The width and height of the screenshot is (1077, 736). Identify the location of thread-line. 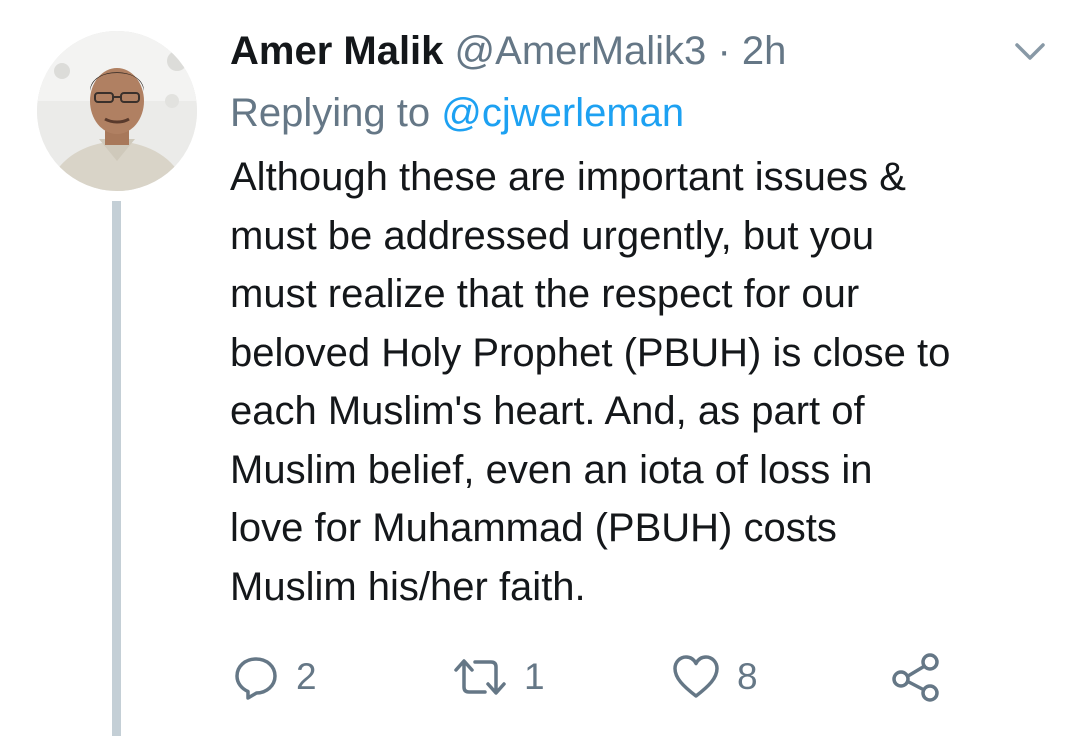
(116, 468).